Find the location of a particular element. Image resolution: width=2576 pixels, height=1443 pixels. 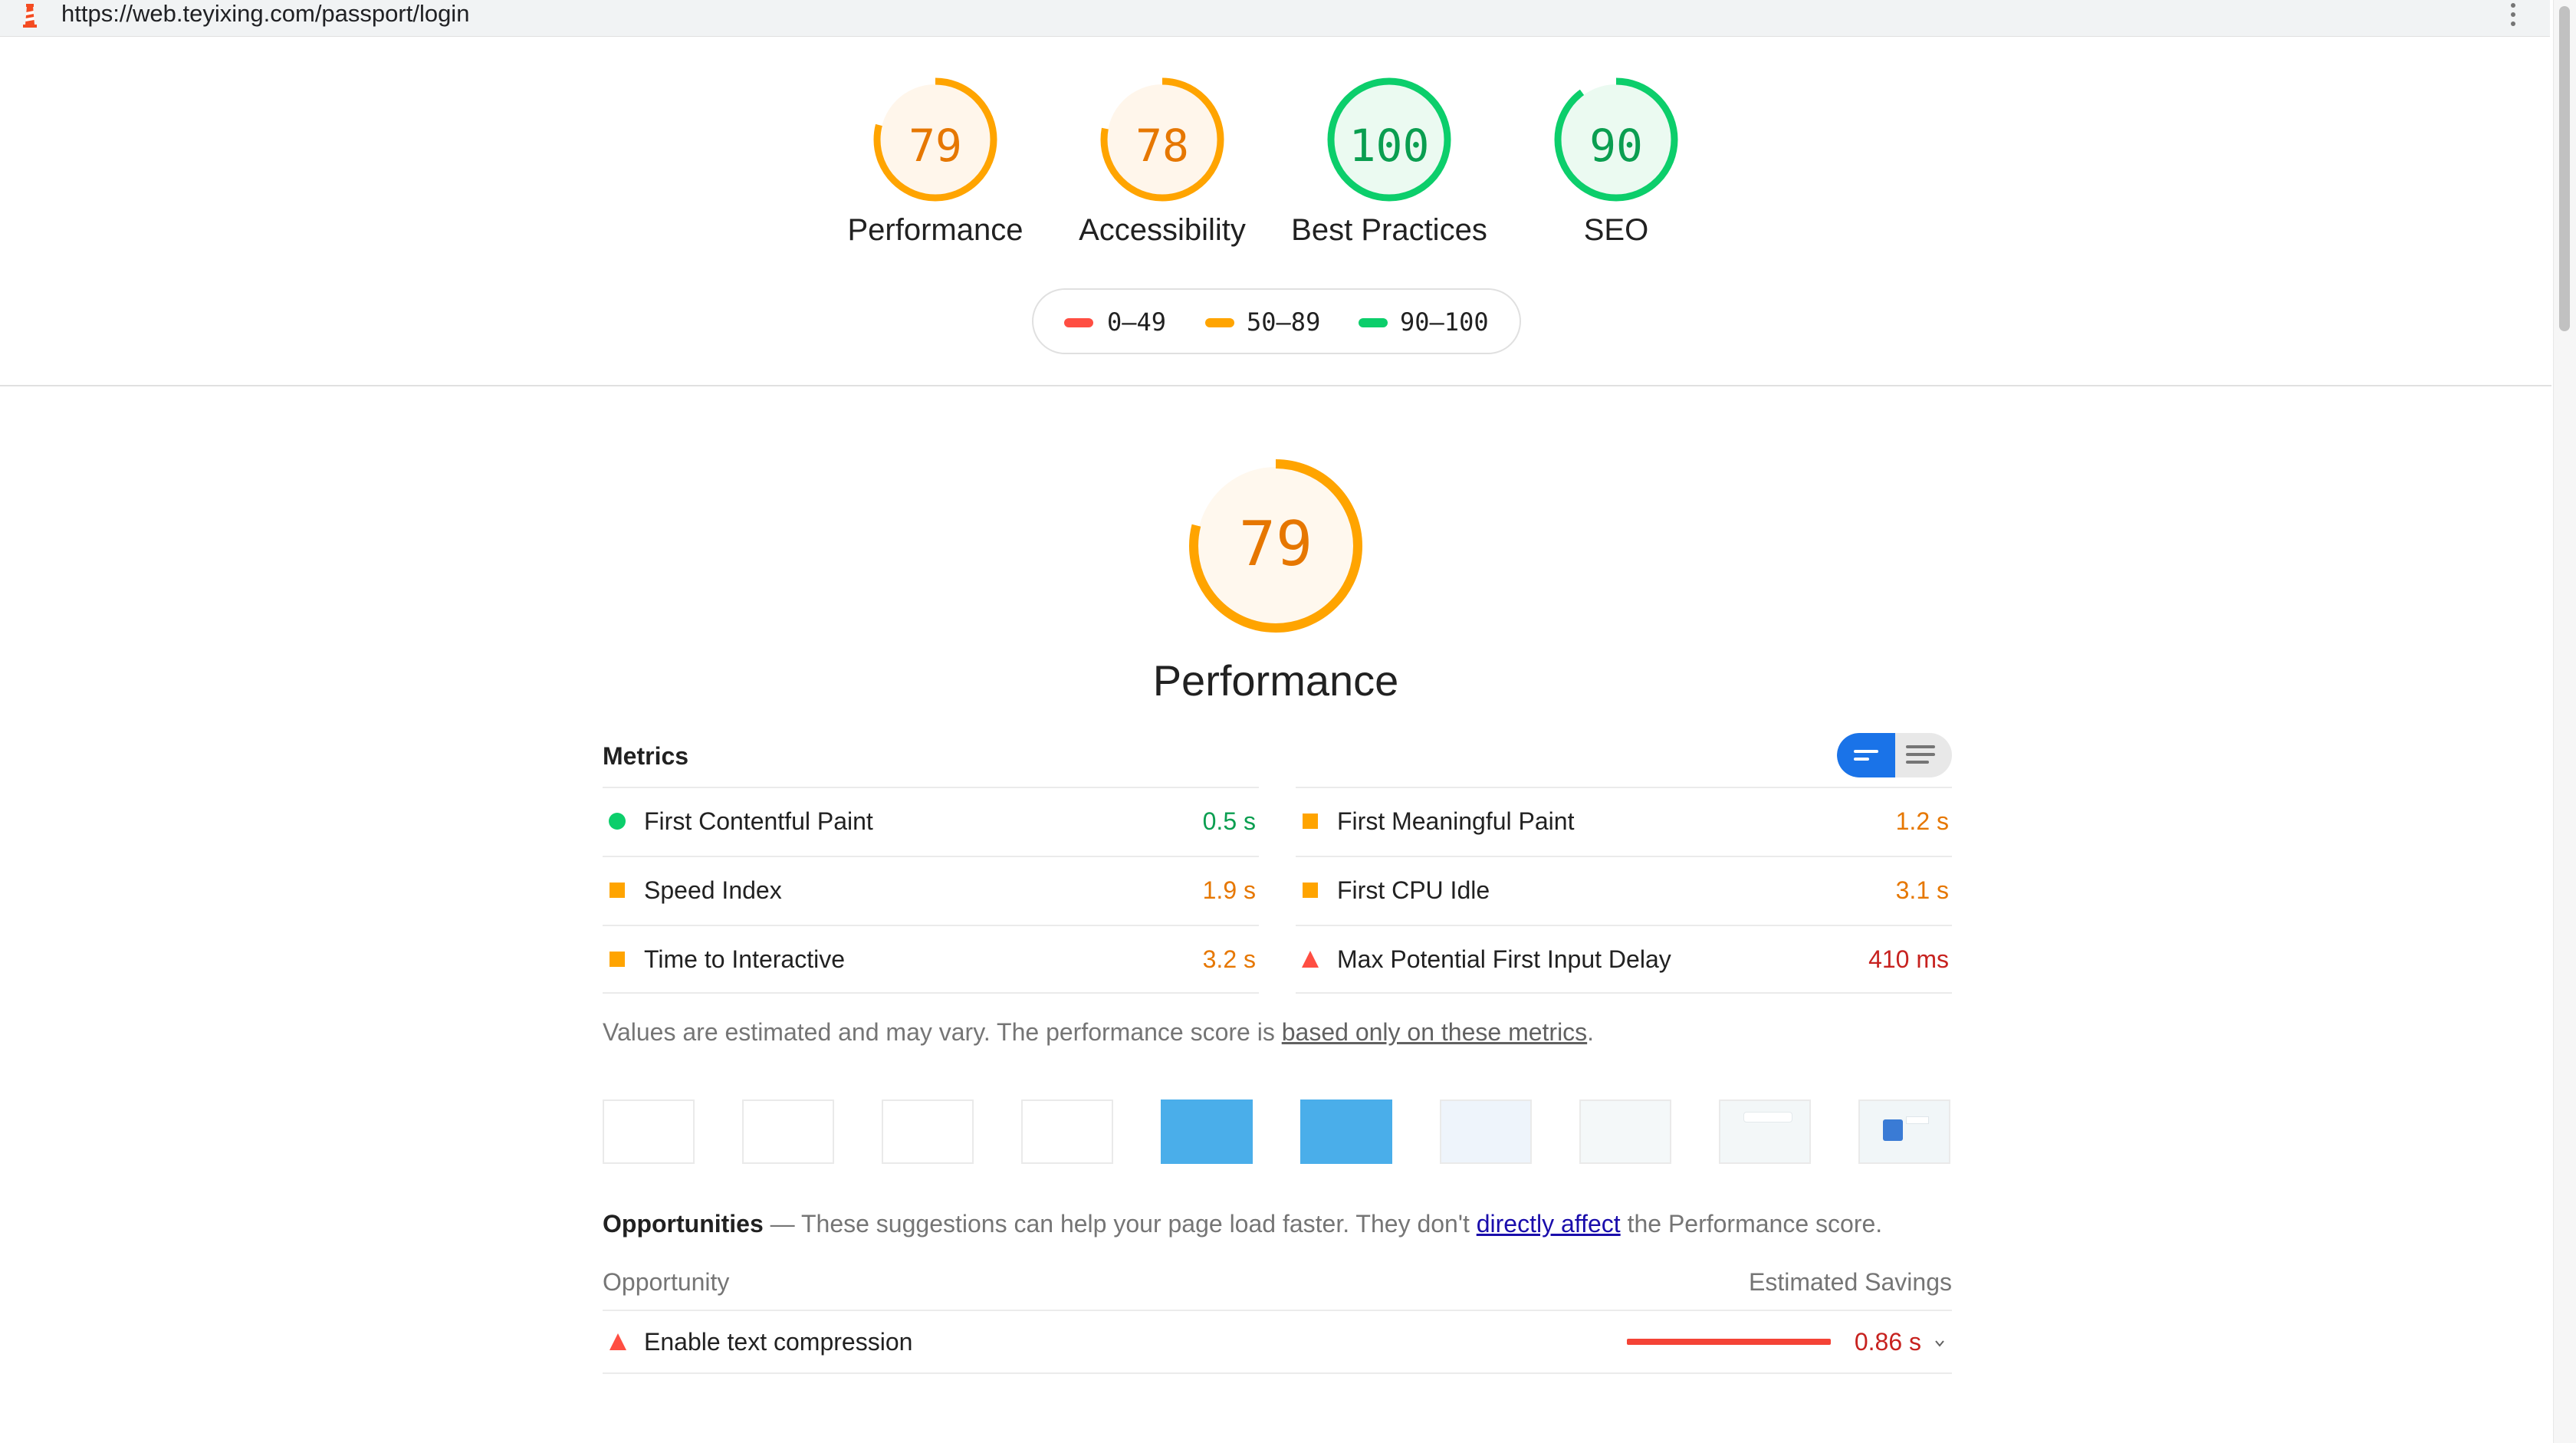

metric-max-potential-first-input-delay: Max Potential First Input Delay 410 ms is located at coordinates (1624, 959).